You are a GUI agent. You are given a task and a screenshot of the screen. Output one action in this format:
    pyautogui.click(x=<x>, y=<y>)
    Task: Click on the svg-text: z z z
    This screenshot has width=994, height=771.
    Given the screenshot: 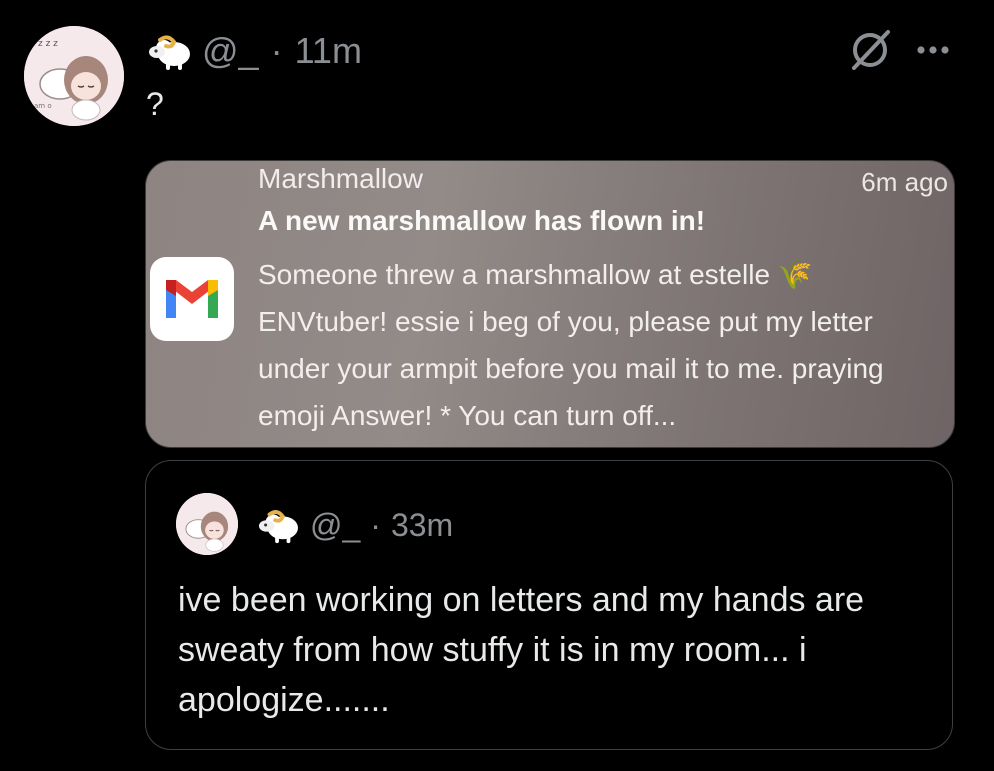 What is the action you would take?
    pyautogui.click(x=48, y=44)
    